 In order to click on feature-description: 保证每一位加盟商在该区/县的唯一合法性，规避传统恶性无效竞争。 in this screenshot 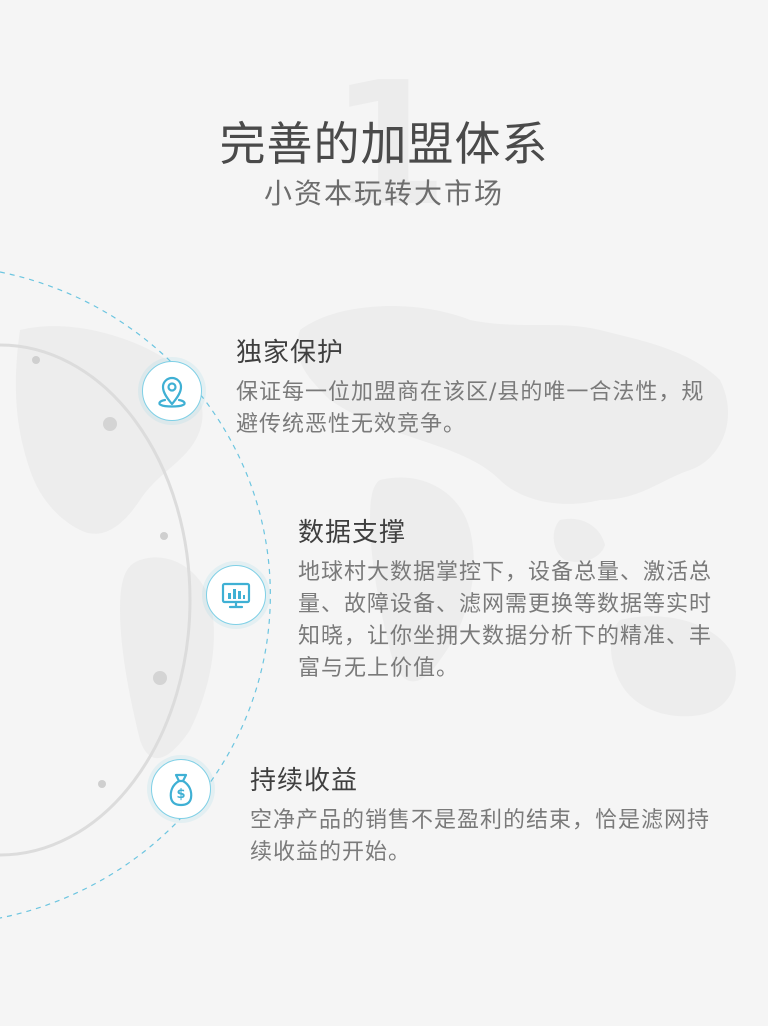, I will do `click(470, 408)`.